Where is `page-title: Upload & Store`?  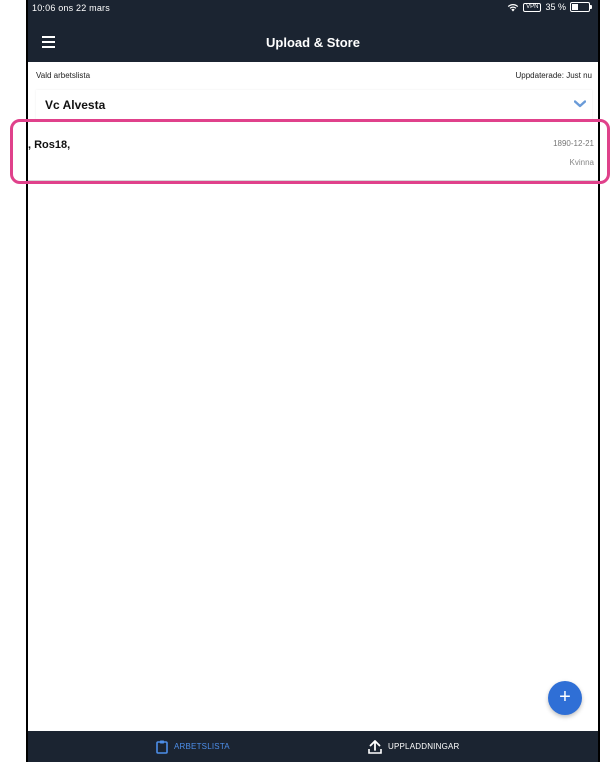
page-title: Upload & Store is located at coordinates (313, 42).